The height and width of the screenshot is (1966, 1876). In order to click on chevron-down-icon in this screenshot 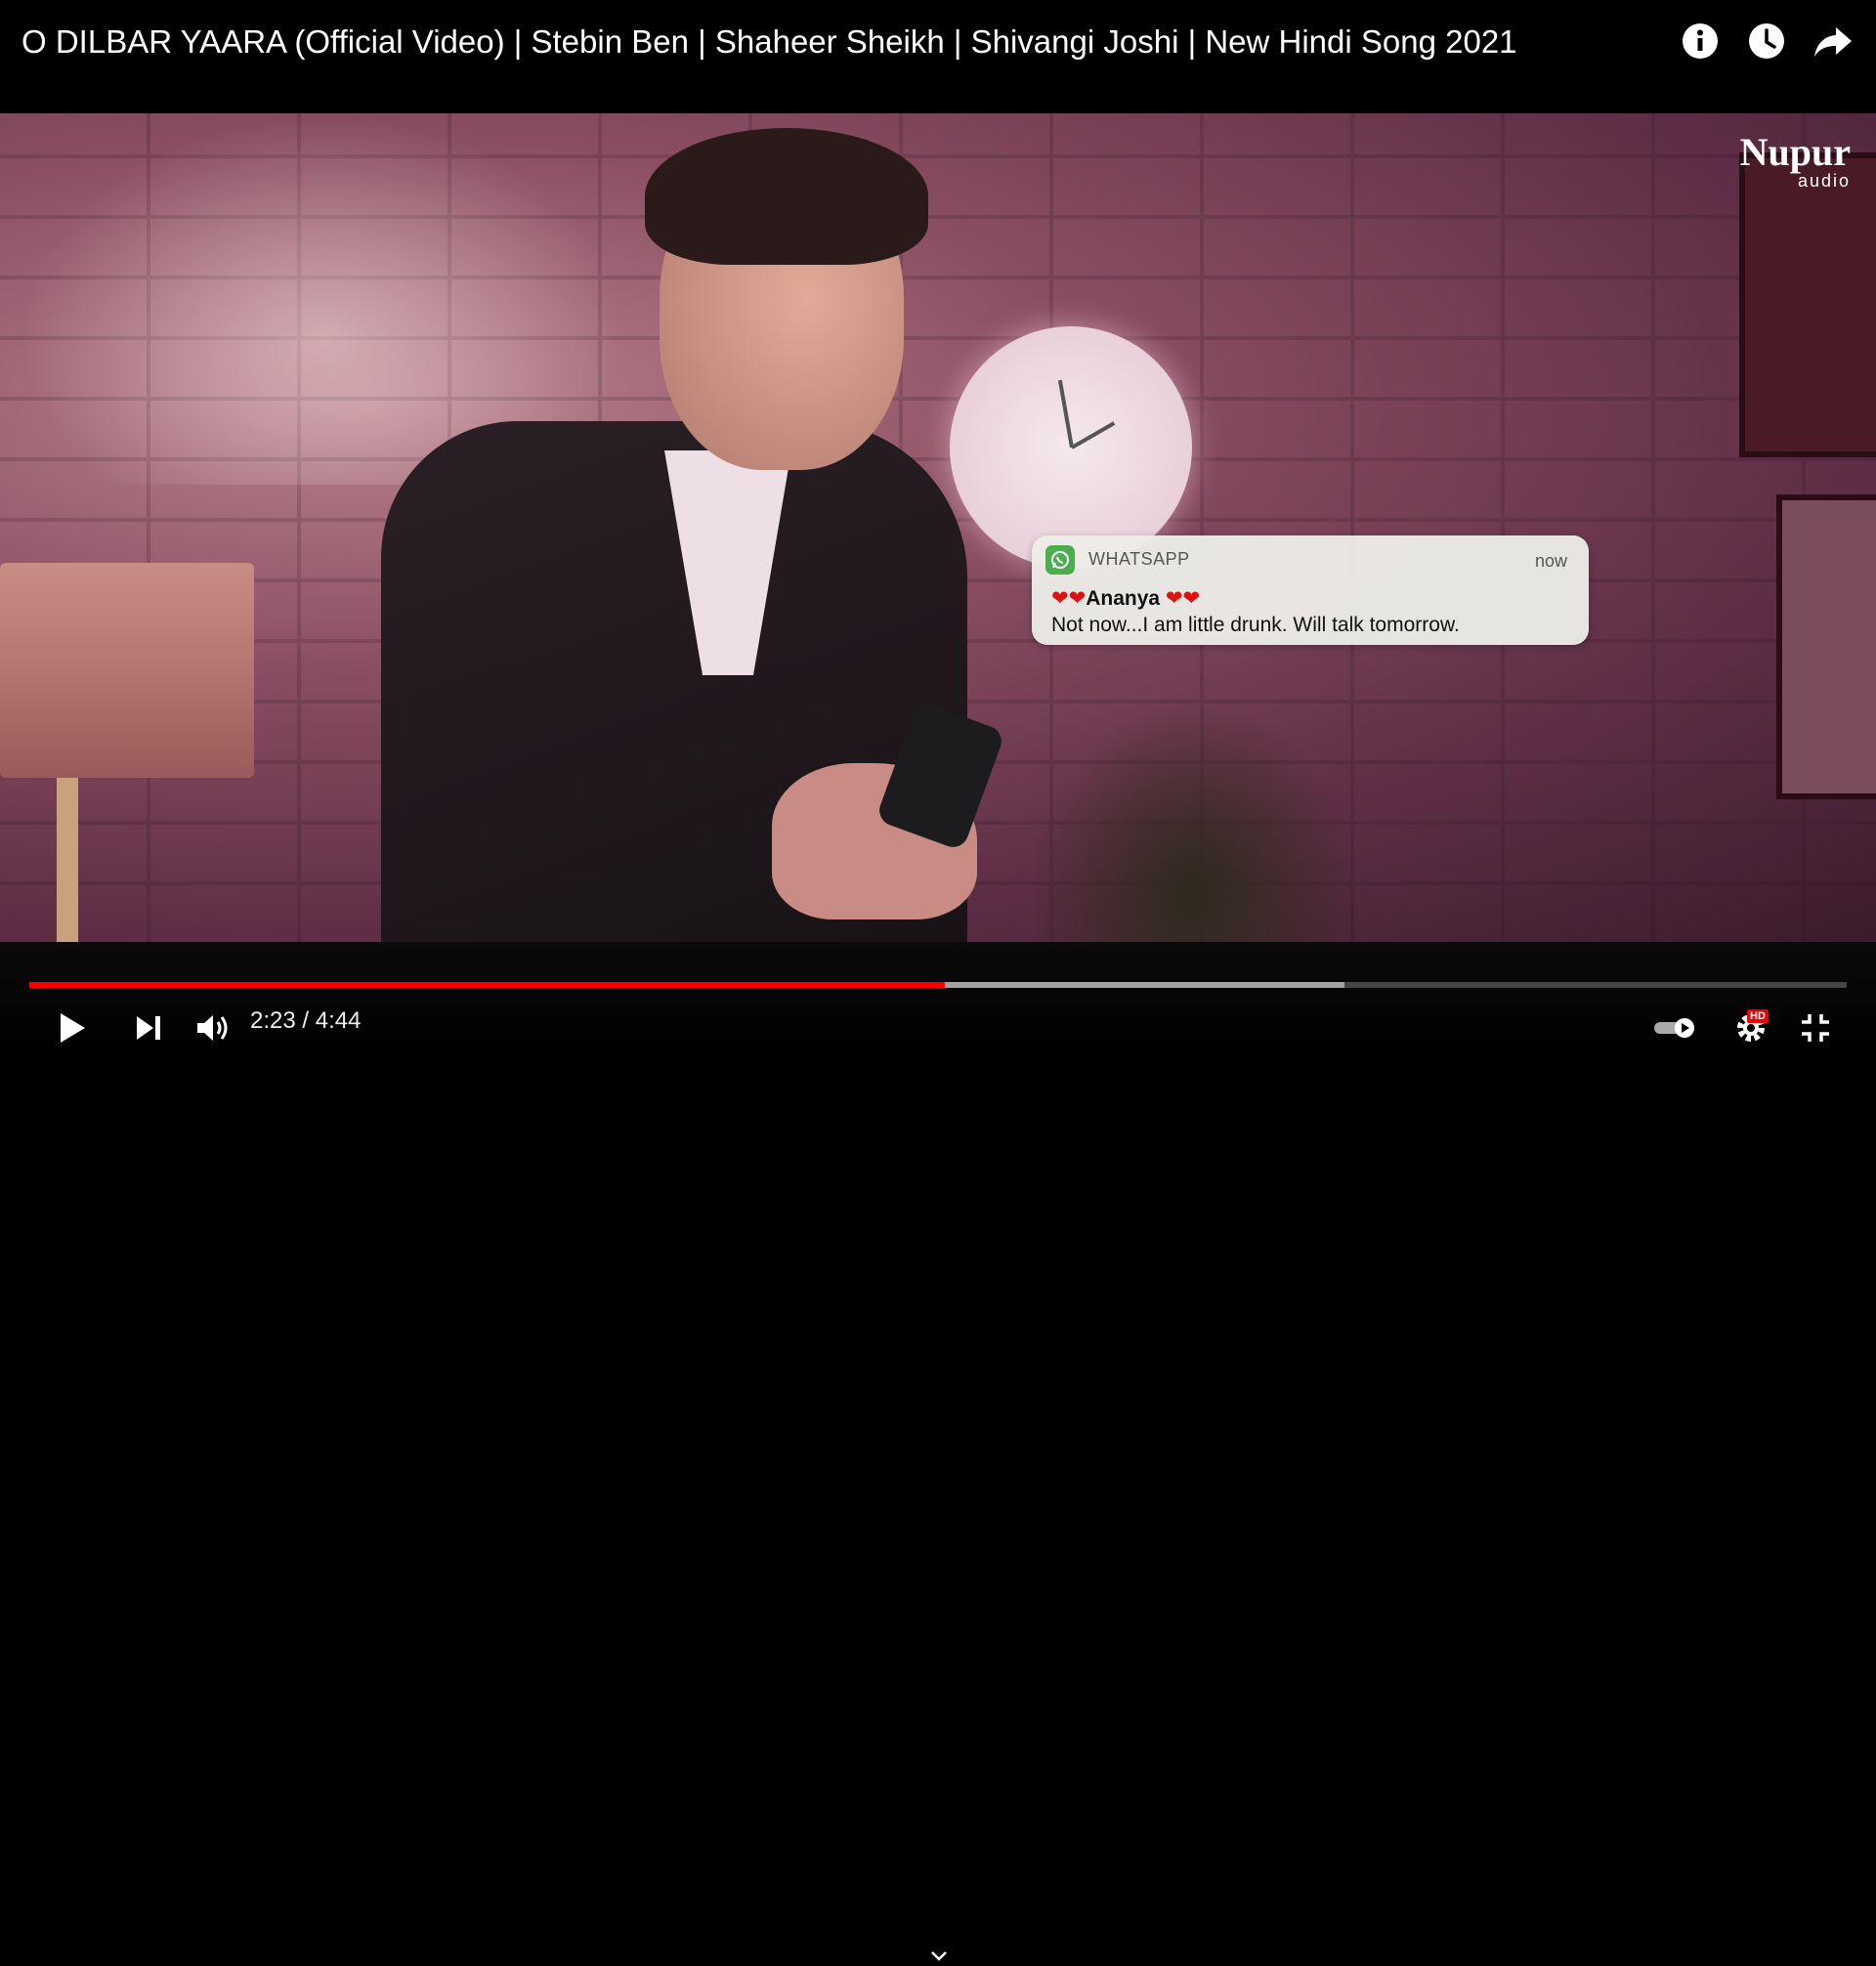, I will do `click(939, 1956)`.